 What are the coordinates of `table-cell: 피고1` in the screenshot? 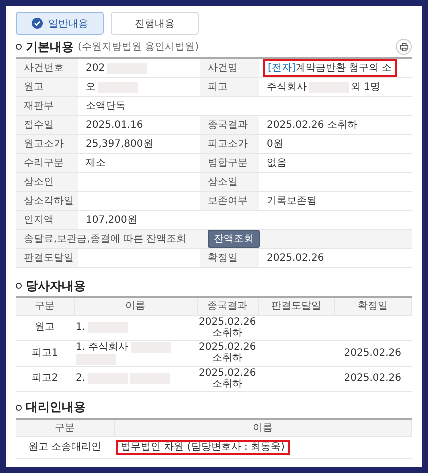 It's located at (45, 353).